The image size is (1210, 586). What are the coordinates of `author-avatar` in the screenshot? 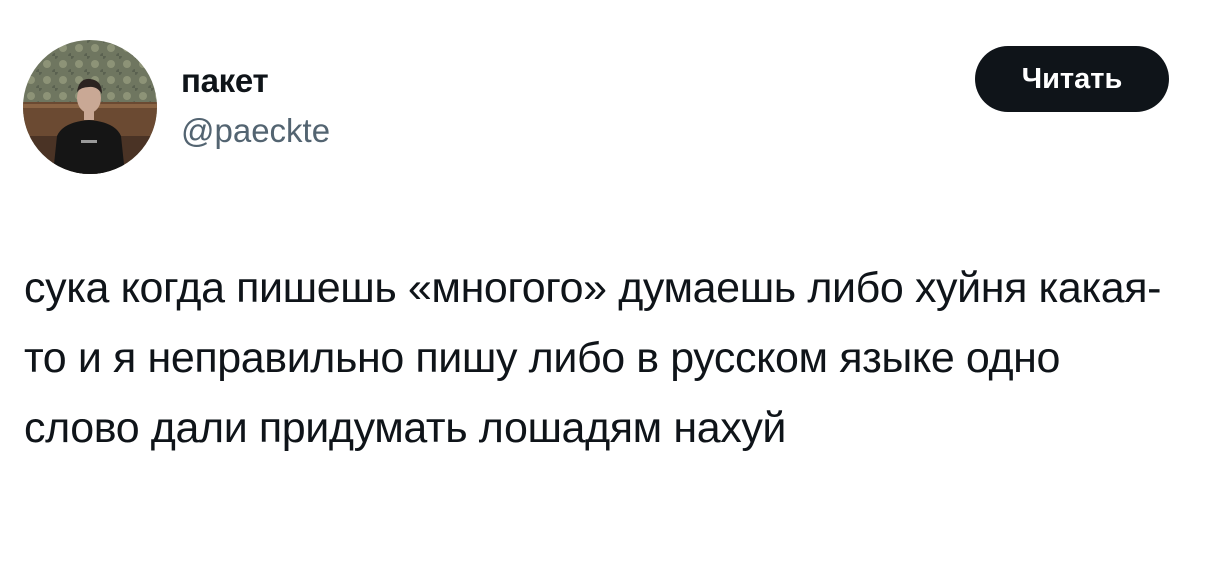 It's located at (90, 107).